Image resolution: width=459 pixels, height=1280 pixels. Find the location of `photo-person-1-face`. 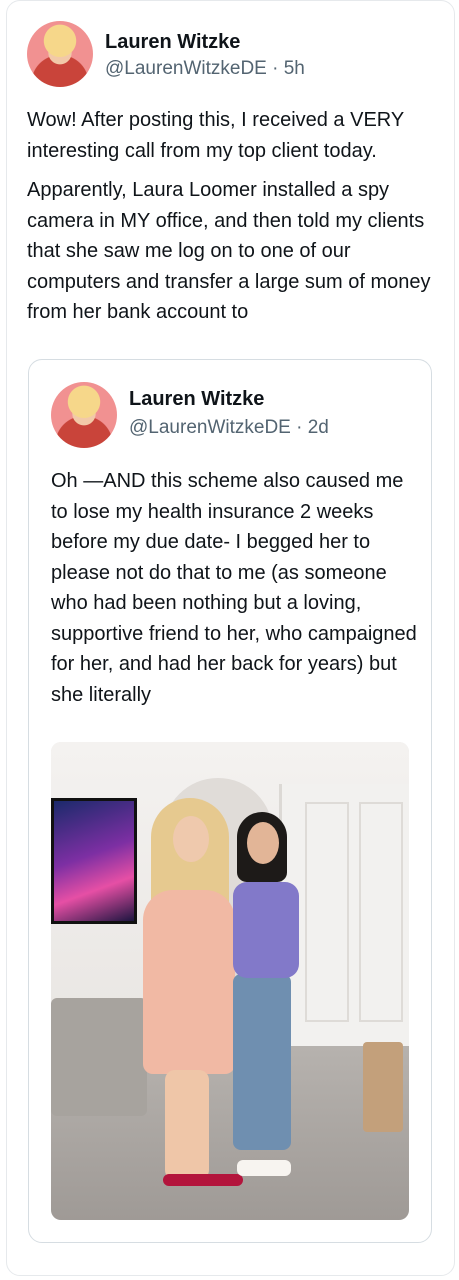

photo-person-1-face is located at coordinates (191, 839).